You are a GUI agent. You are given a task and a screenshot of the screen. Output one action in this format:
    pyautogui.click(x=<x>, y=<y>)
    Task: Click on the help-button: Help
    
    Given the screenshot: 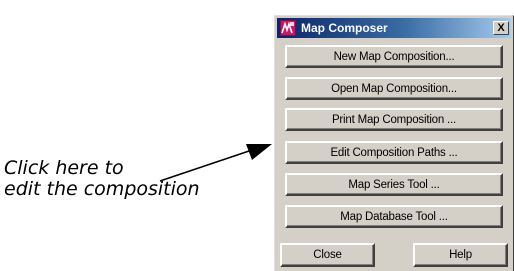 What is the action you would take?
    pyautogui.click(x=460, y=255)
    